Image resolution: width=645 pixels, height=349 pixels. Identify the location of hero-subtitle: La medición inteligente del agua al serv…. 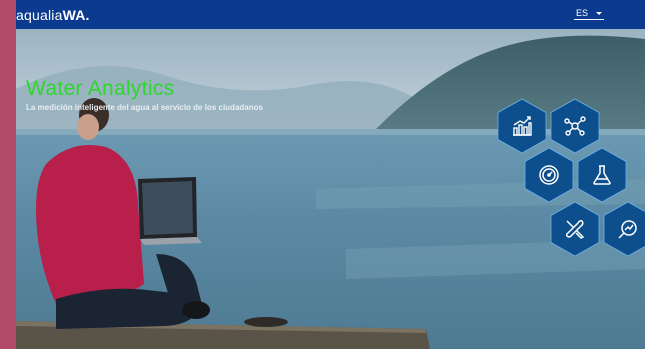
(144, 107).